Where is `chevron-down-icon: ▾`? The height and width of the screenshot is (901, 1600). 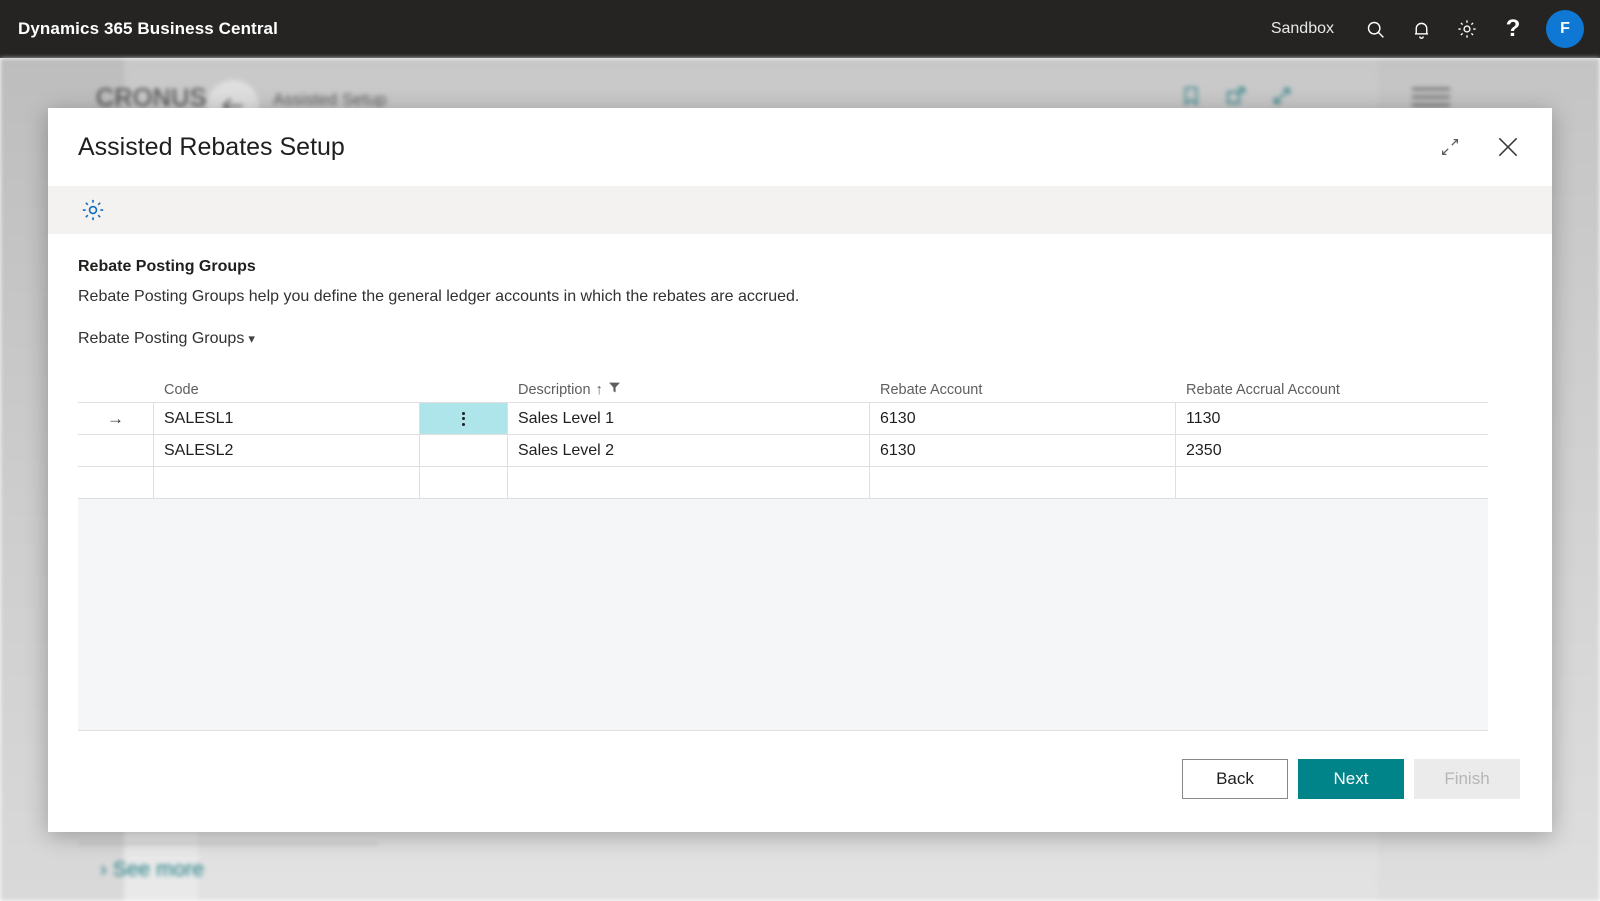
chevron-down-icon: ▾ is located at coordinates (251, 338).